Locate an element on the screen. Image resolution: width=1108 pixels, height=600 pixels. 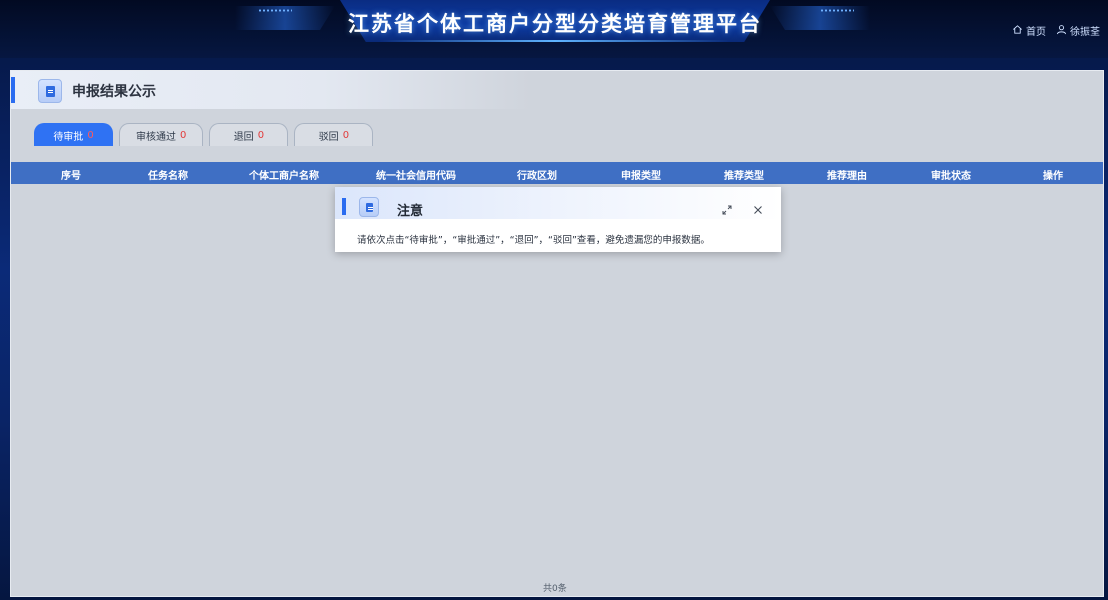
title-glow is located at coordinates (555, 41).